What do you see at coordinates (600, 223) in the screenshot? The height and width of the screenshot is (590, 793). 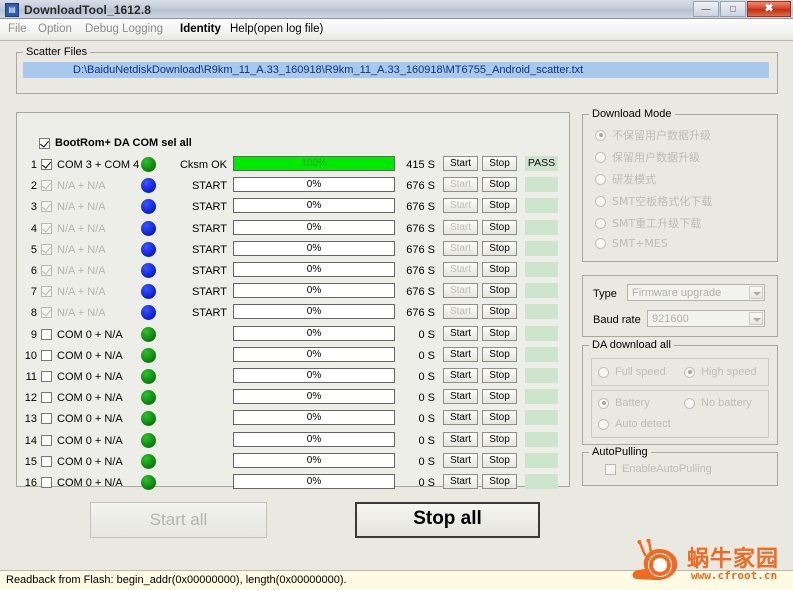 I see `download-mode-option-4-indicator` at bounding box center [600, 223].